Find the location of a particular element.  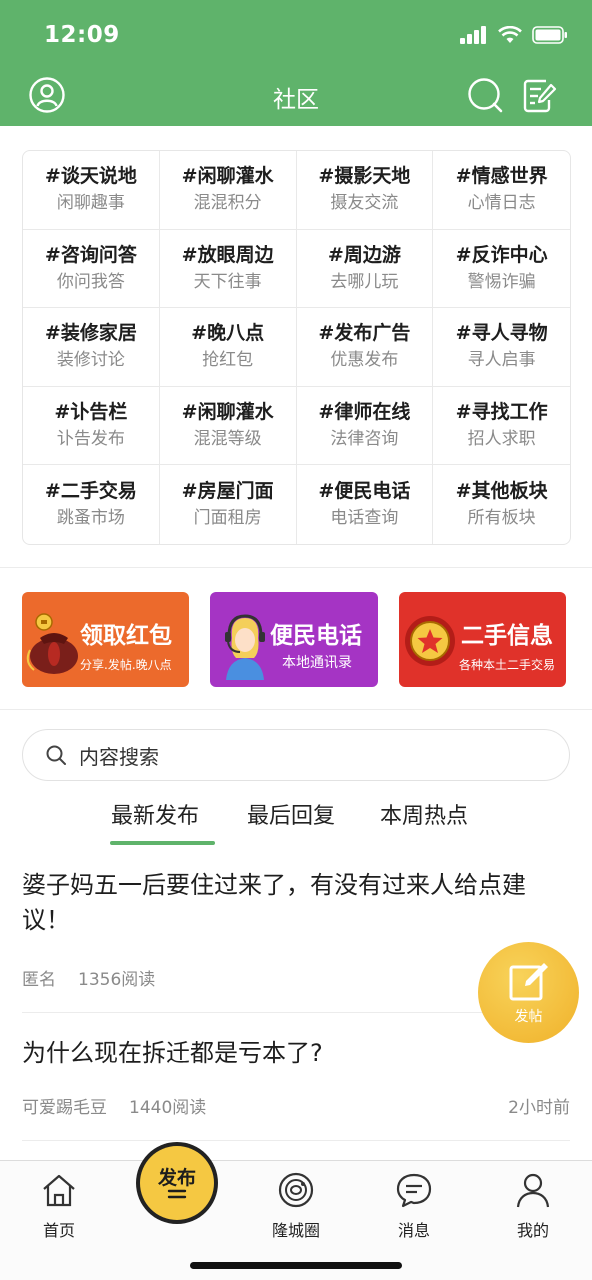

banner-red-packet: 领取红包 分享.发帖.晚八点 is located at coordinates (105, 639).